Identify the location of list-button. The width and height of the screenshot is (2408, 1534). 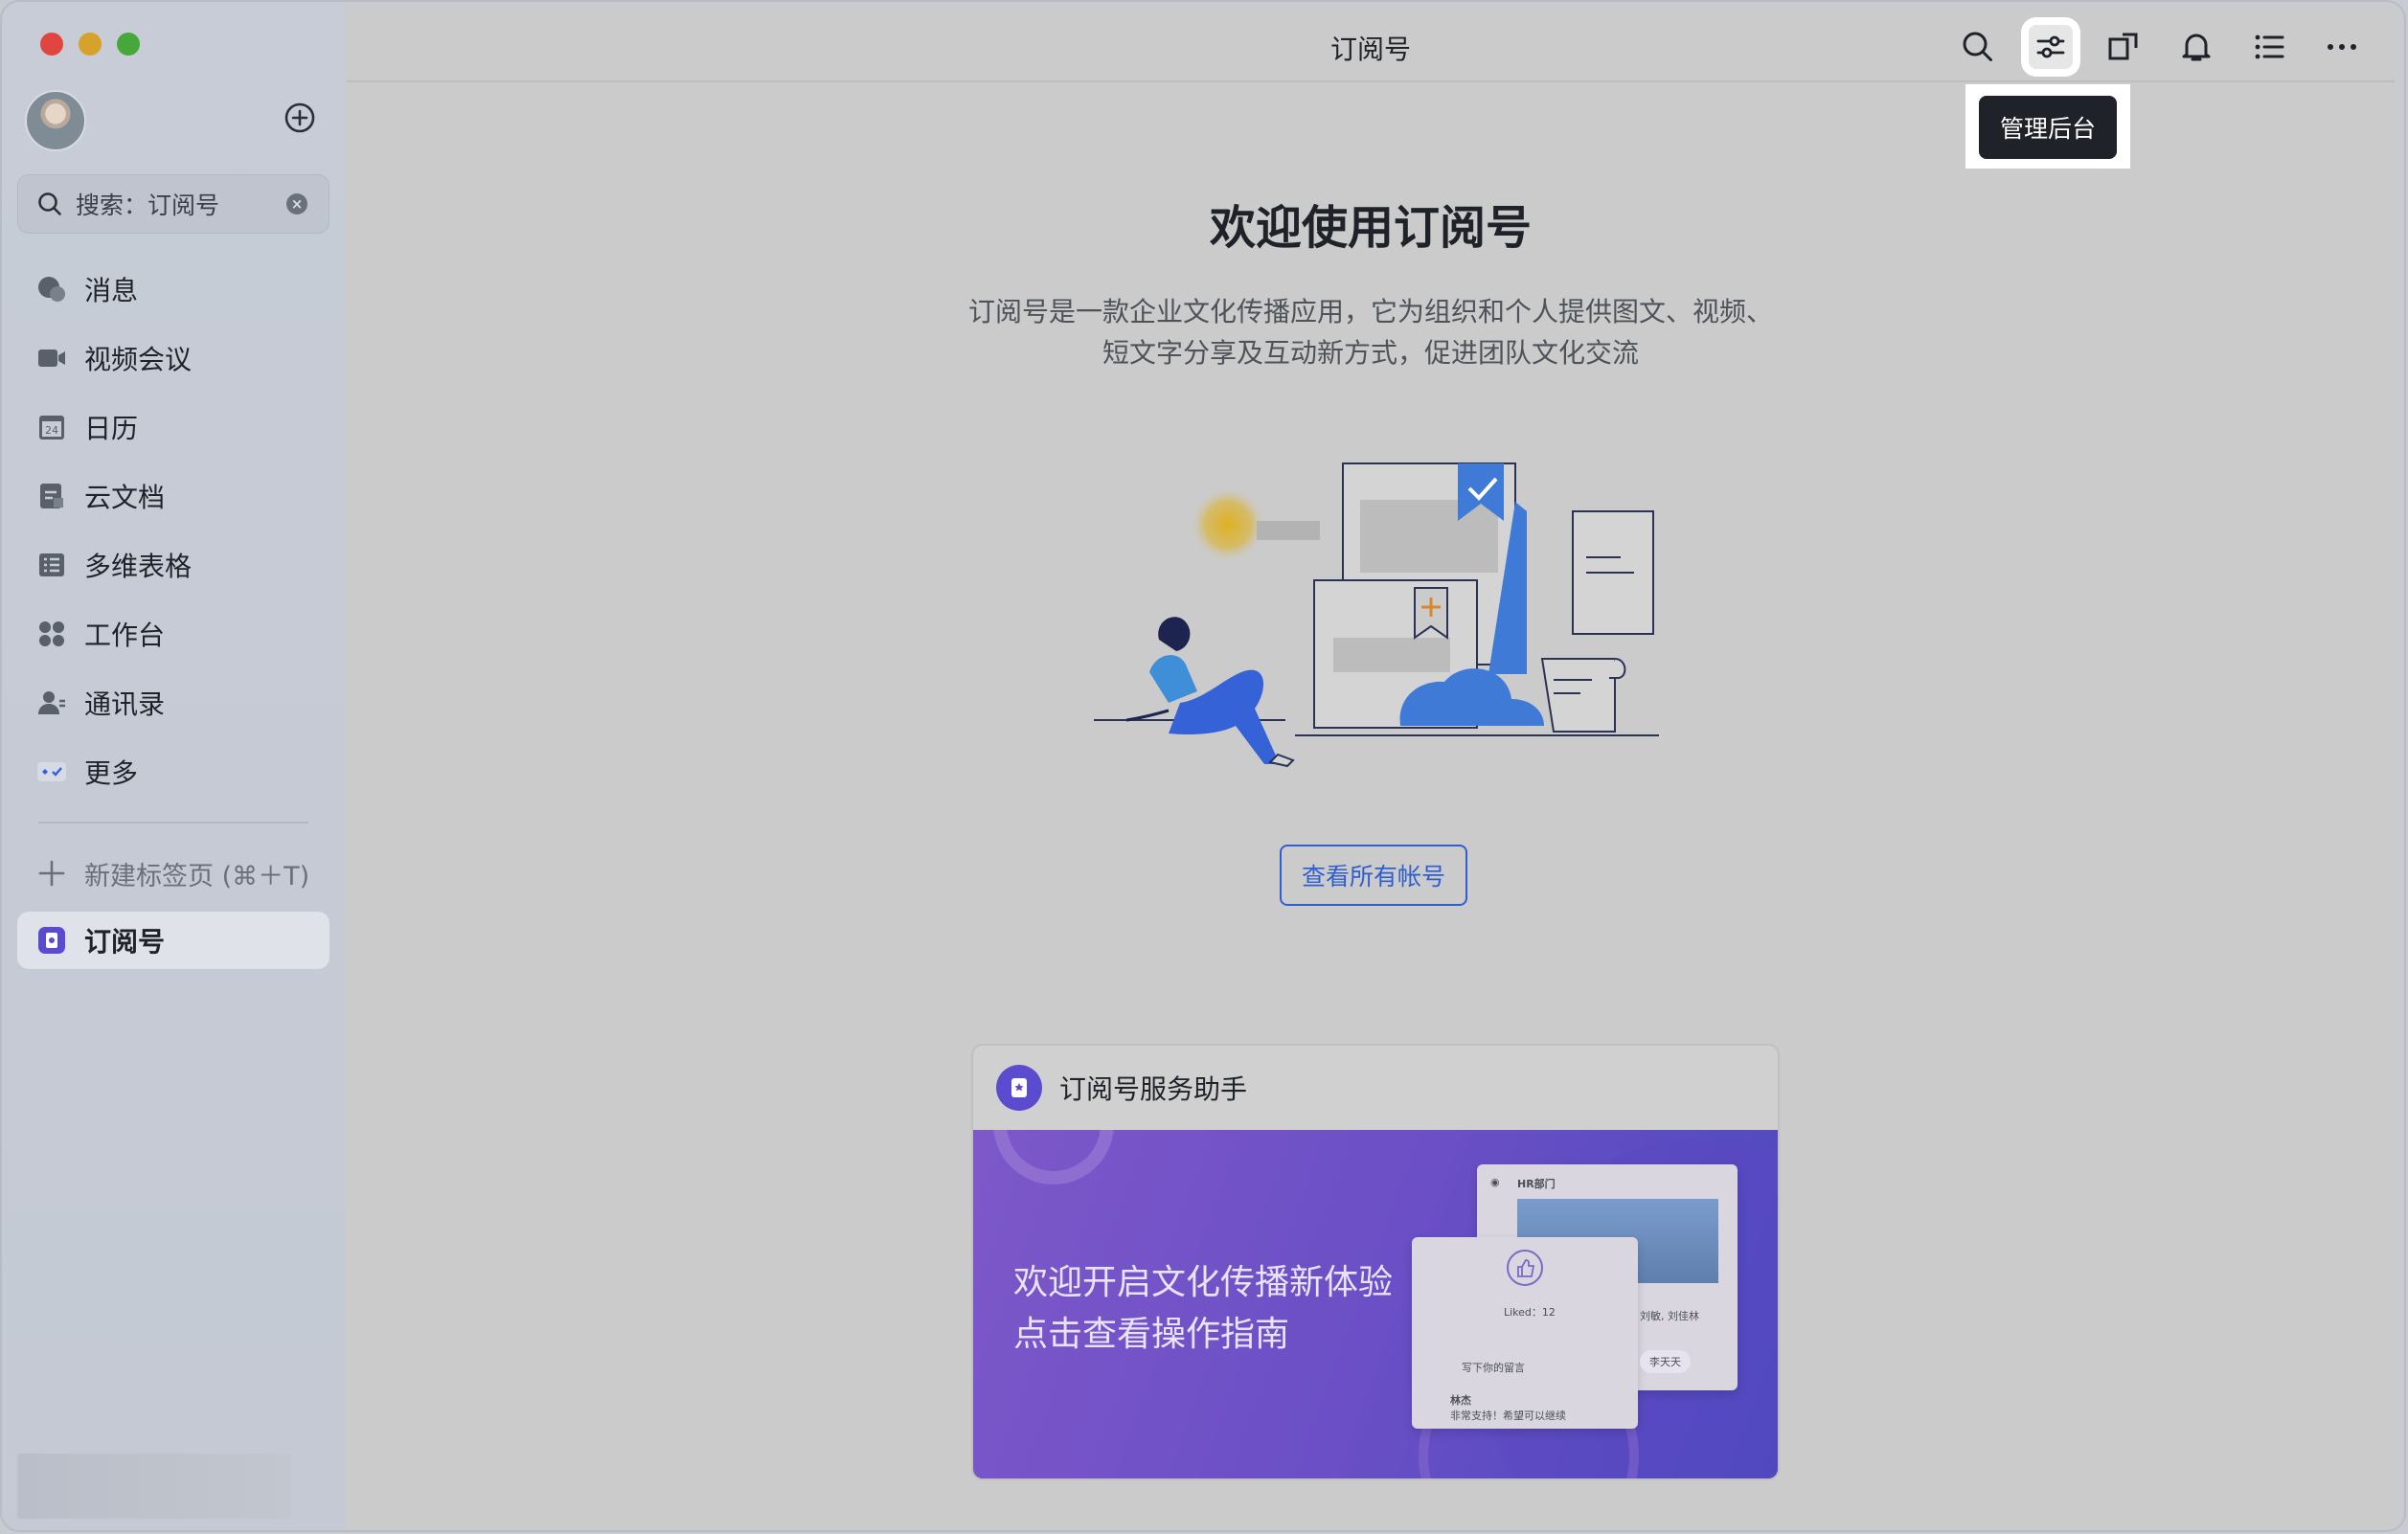
(2269, 47).